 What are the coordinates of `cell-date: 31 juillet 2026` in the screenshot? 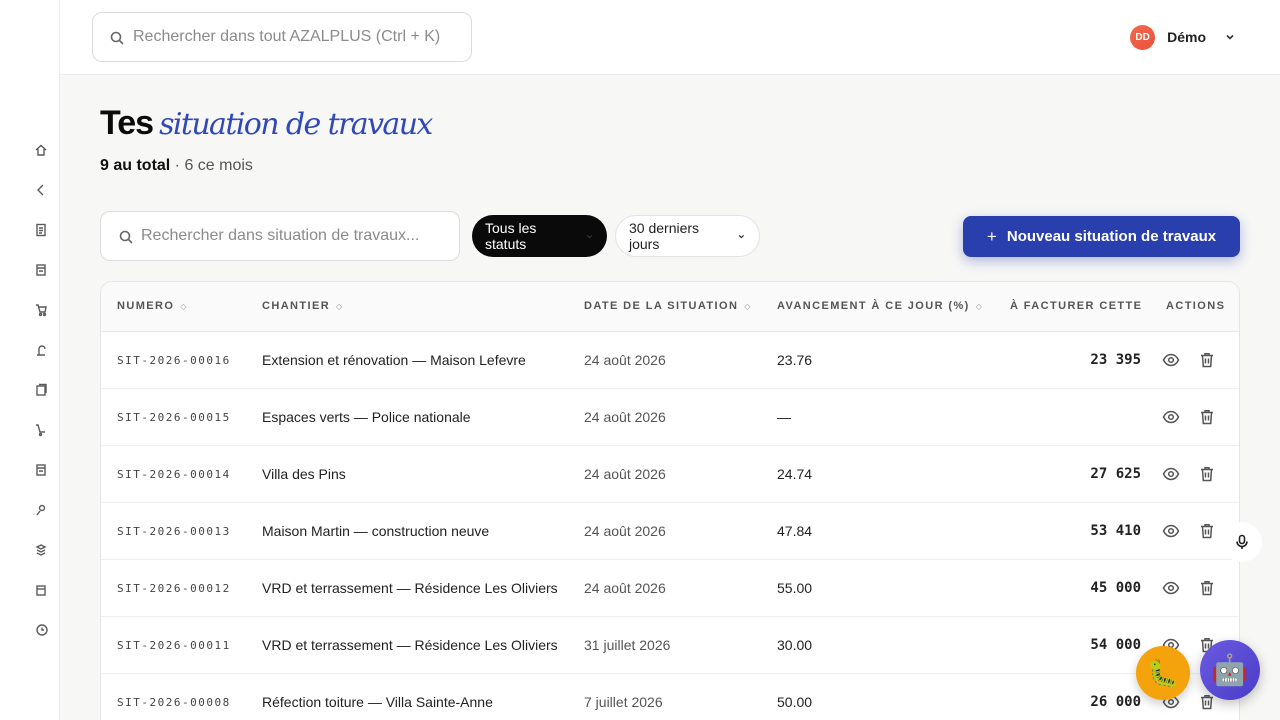 It's located at (627, 645).